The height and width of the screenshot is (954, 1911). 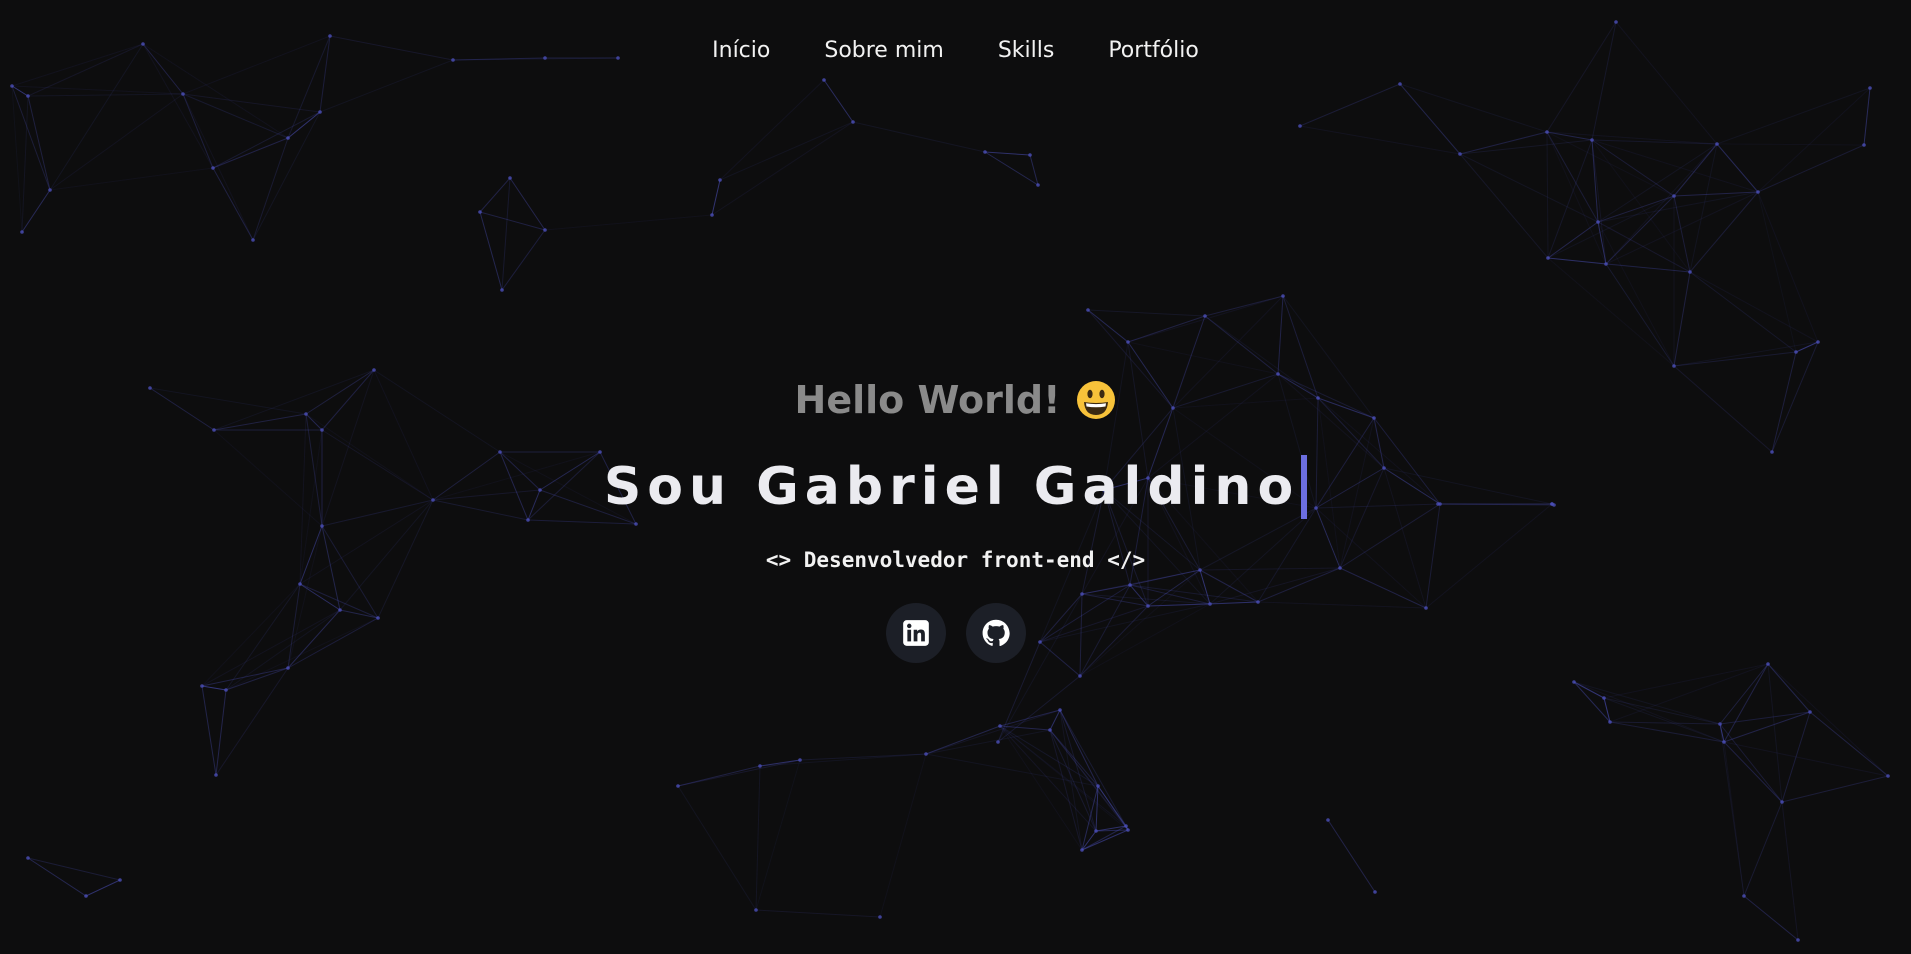 What do you see at coordinates (741, 50) in the screenshot?
I see `nav-link-inicio: Início` at bounding box center [741, 50].